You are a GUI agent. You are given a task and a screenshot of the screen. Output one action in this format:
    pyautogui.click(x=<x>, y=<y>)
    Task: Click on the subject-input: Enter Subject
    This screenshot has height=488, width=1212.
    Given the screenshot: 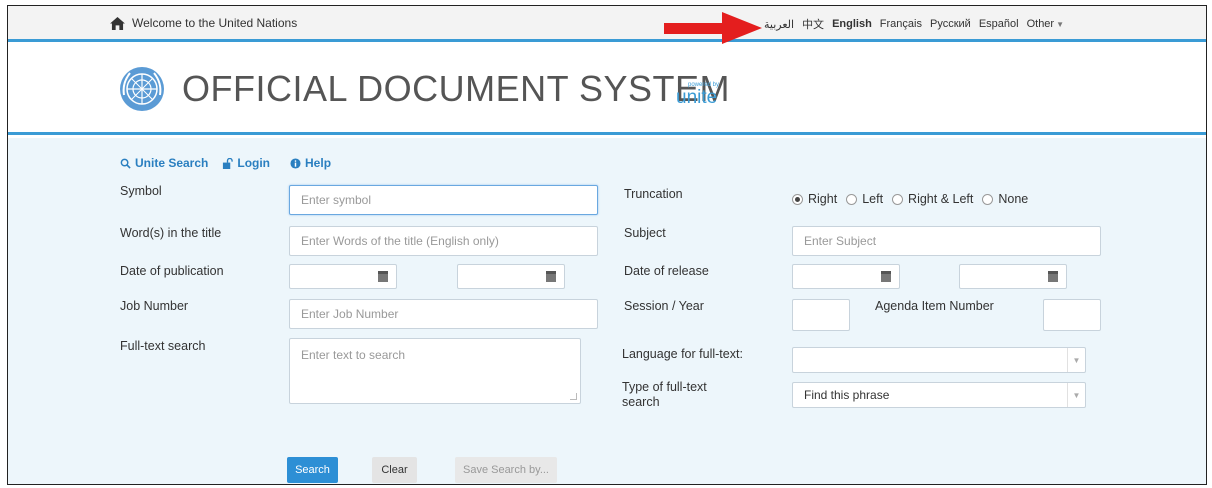 What is the action you would take?
    pyautogui.click(x=946, y=241)
    